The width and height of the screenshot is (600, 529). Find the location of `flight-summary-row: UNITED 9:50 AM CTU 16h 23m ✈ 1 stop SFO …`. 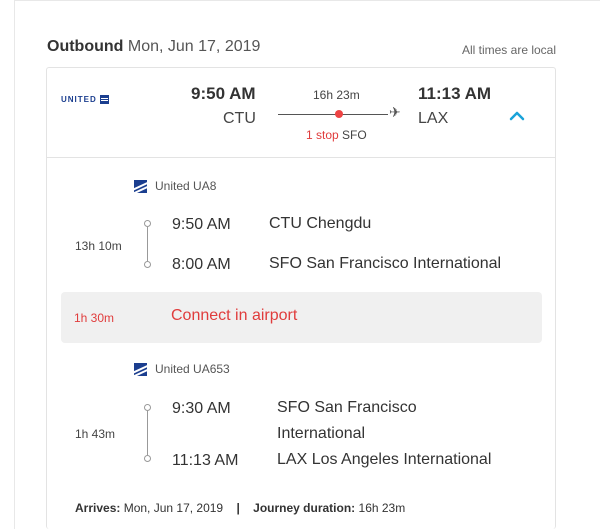

flight-summary-row: UNITED 9:50 AM CTU 16h 23m ✈ 1 stop SFO … is located at coordinates (301, 113).